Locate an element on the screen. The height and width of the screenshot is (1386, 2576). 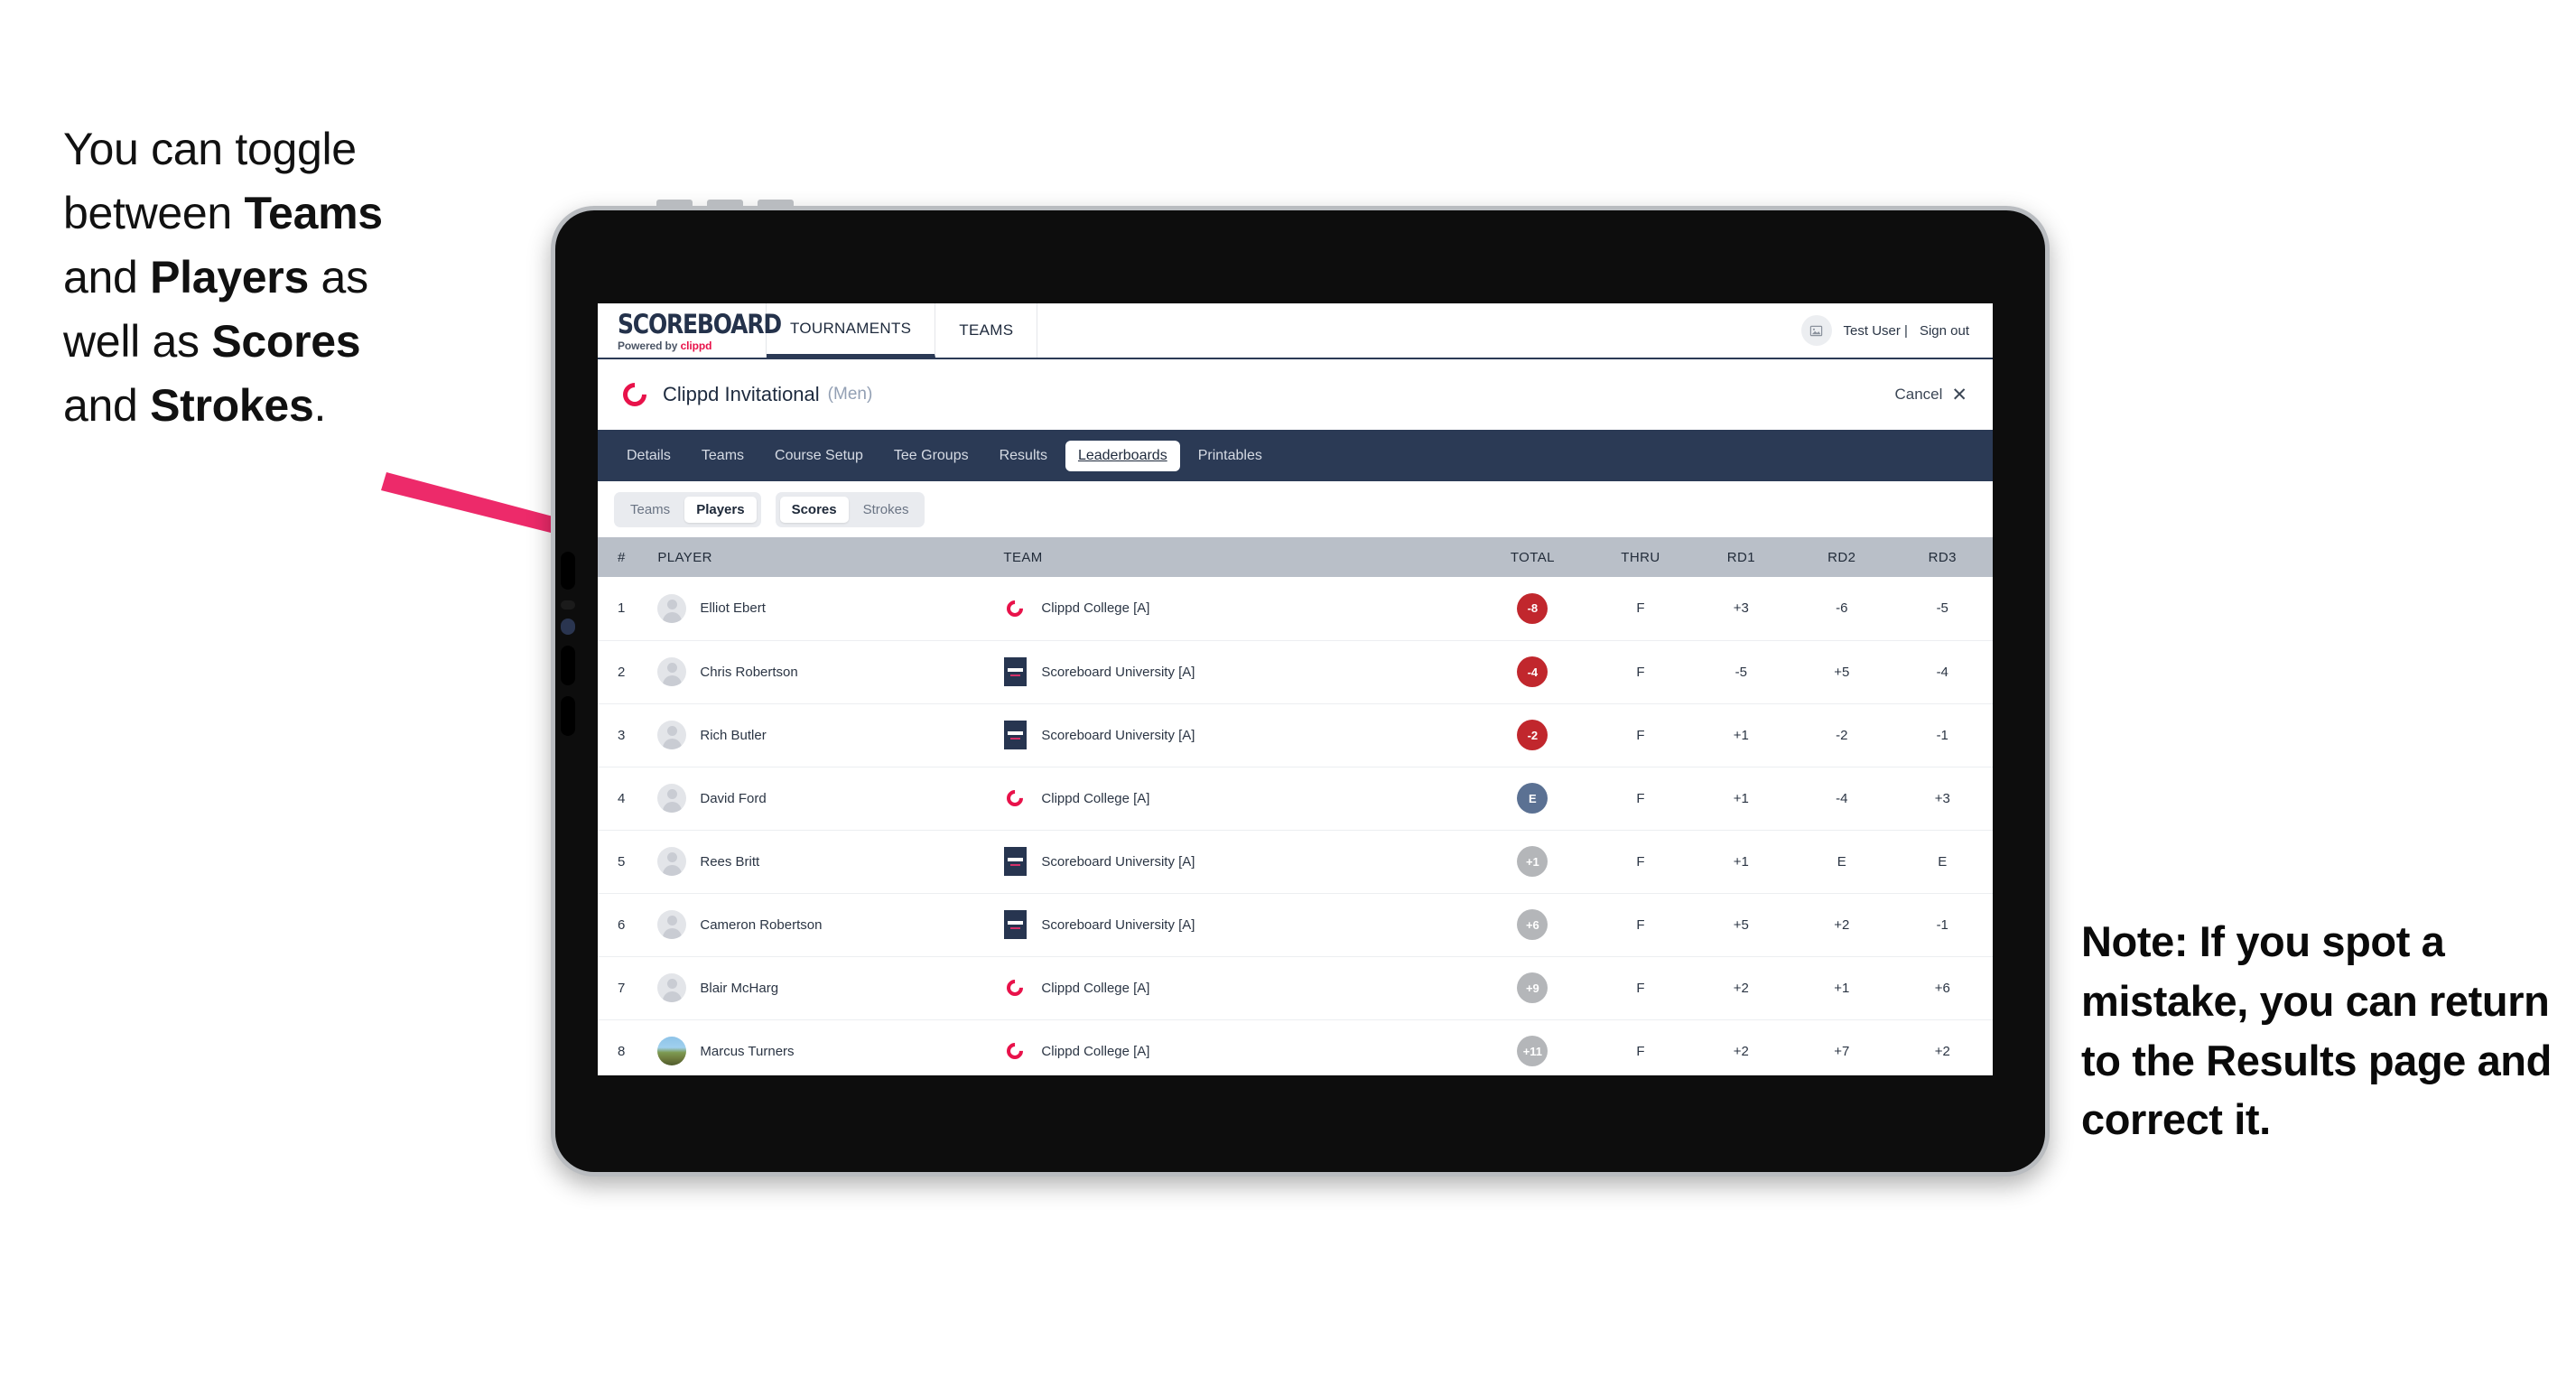
scores-strokes-toggle-group: Scores Strokes is located at coordinates (850, 509).